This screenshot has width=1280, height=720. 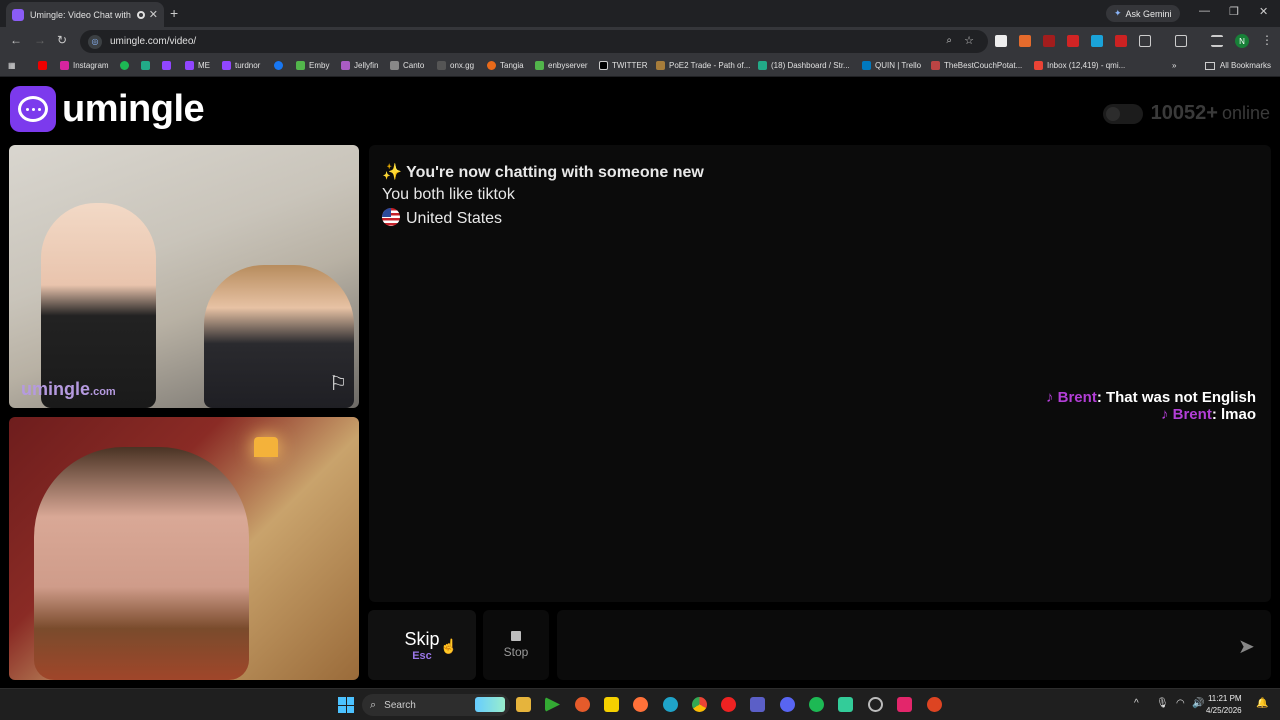 What do you see at coordinates (64, 65) in the screenshot?
I see `instagram-icon` at bounding box center [64, 65].